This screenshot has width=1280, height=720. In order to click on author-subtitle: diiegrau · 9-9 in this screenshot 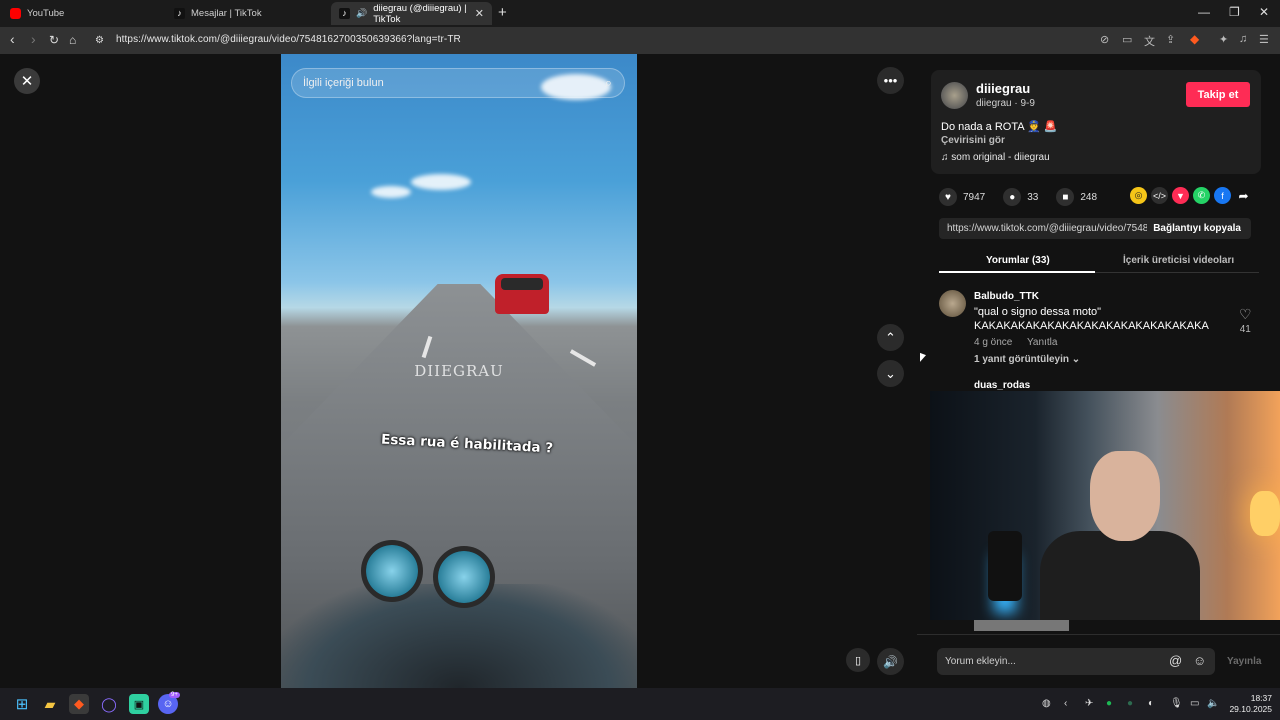, I will do `click(1005, 103)`.